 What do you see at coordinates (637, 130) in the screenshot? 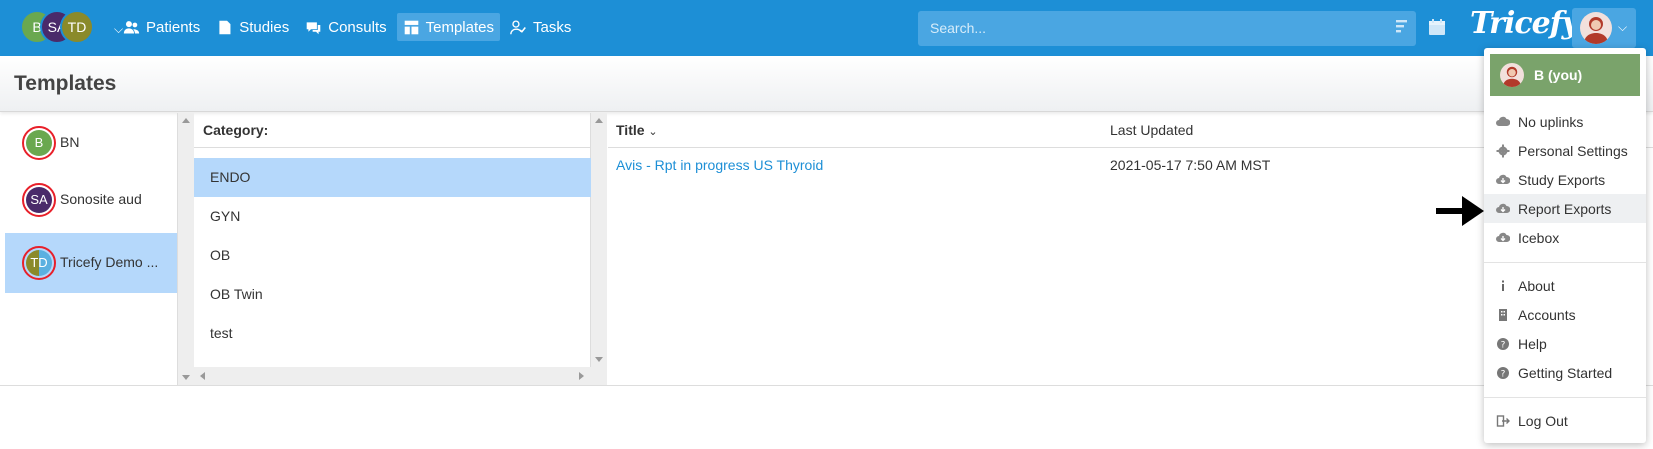
I see `title-column-header: Title ⌄` at bounding box center [637, 130].